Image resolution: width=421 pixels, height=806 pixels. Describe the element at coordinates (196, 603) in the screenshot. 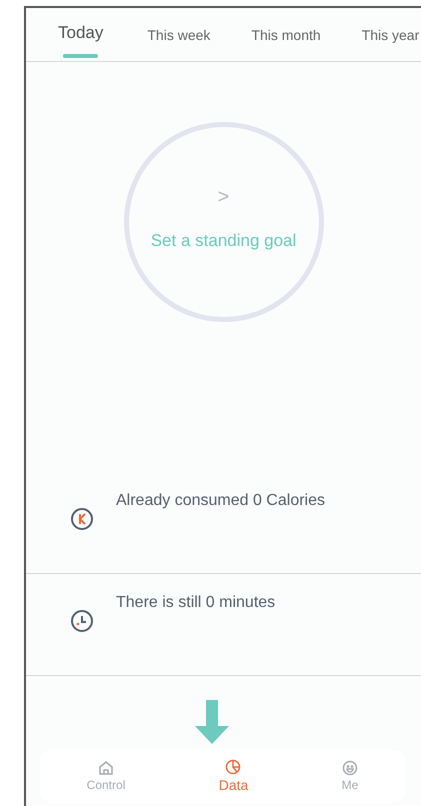

I see `stat-text: There is still 0 minutes` at that location.